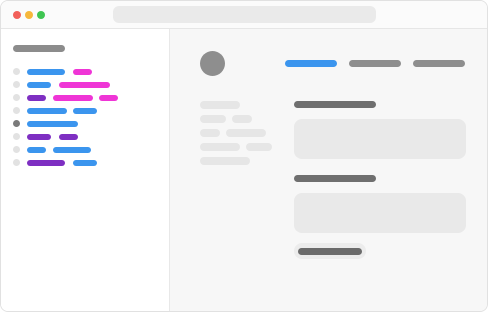  I want to click on title-bar, so click(244, 15).